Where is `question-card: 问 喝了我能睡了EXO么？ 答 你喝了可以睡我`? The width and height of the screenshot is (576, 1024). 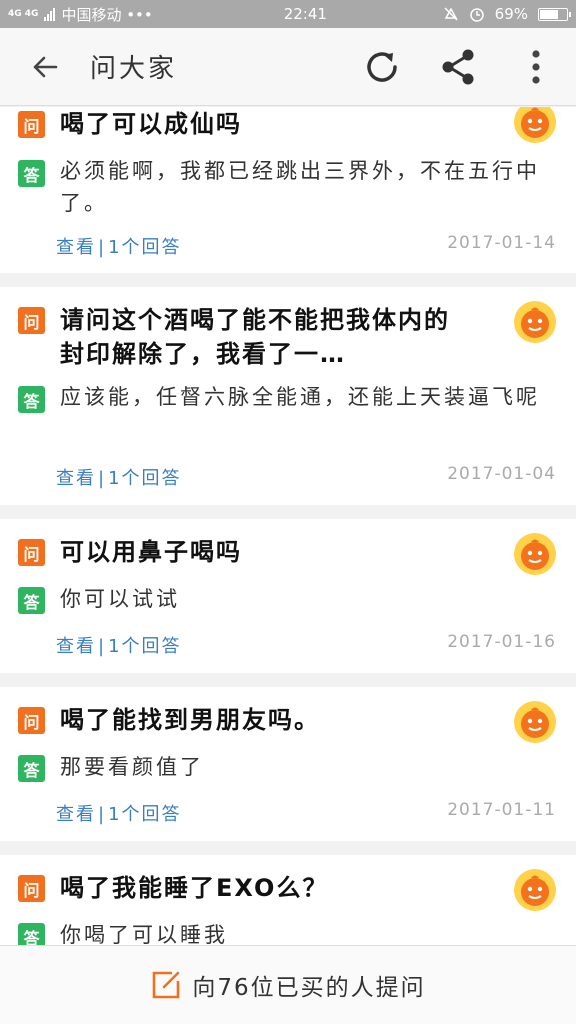 question-card: 问 喝了我能睡了EXO么？ 答 你喝了可以睡我 is located at coordinates (288, 900).